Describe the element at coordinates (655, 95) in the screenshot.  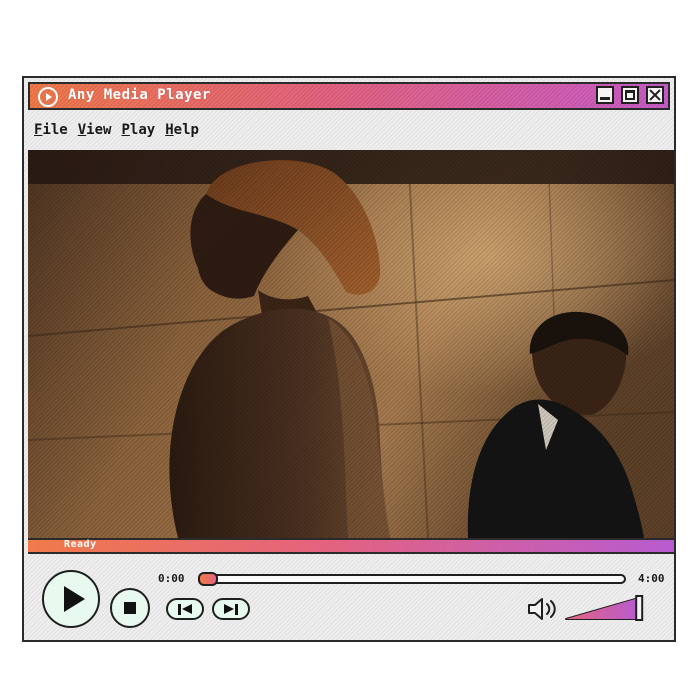
I see `close-button` at that location.